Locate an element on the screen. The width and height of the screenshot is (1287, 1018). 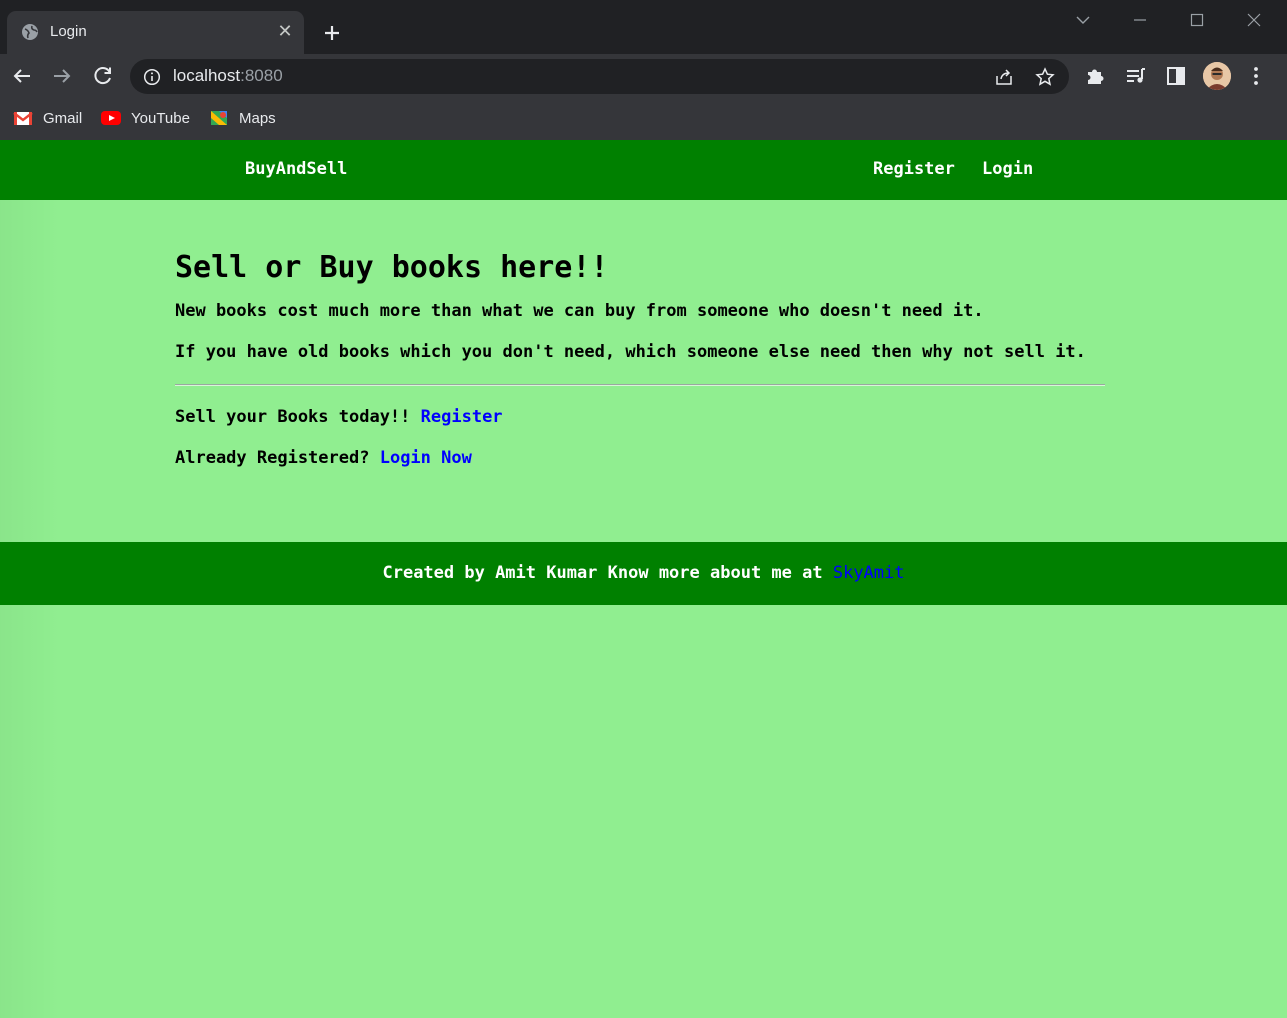
bookmarks-bar: Gmail YouTube Maps is located at coordinates (643, 119).